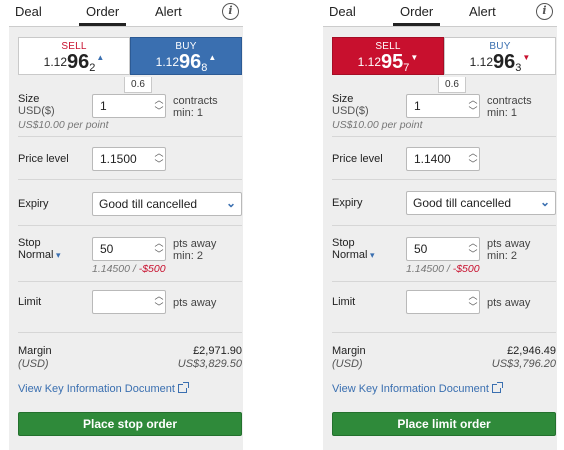 The height and width of the screenshot is (450, 564). I want to click on sell-button: SELL 1.12962▲, so click(74, 56).